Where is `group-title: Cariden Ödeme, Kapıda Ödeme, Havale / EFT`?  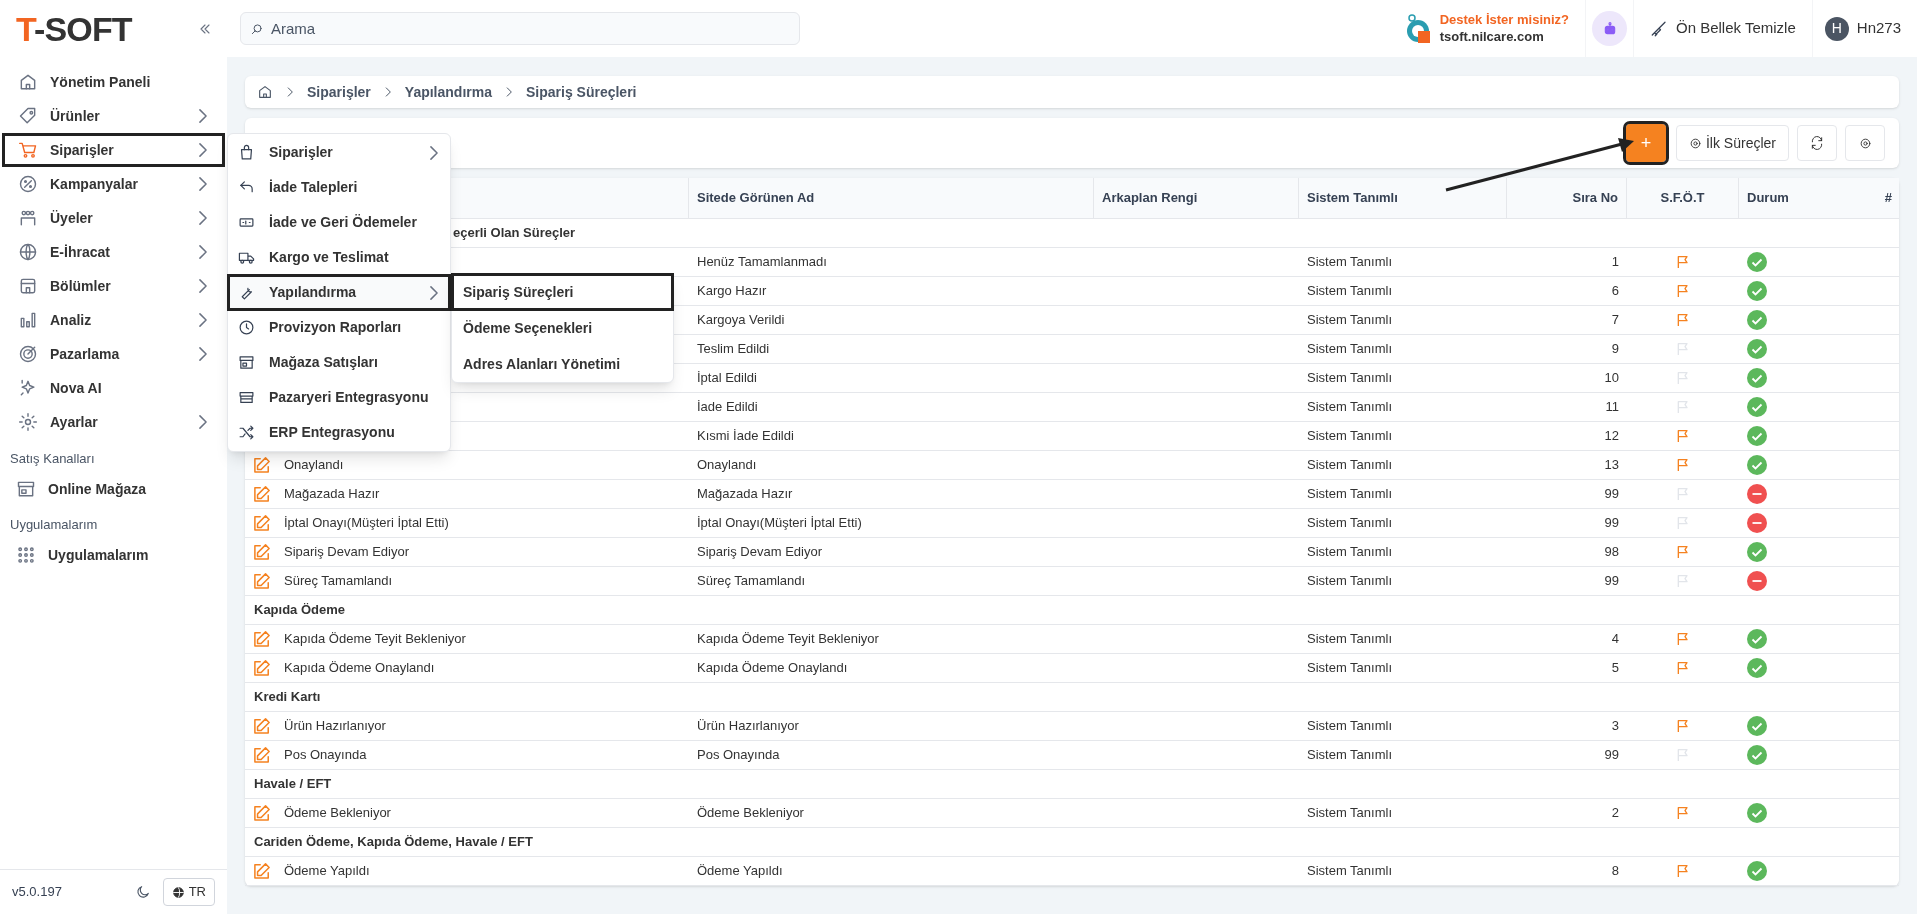 group-title: Cariden Ödeme, Kapıda Ödeme, Havale / EFT is located at coordinates (393, 842).